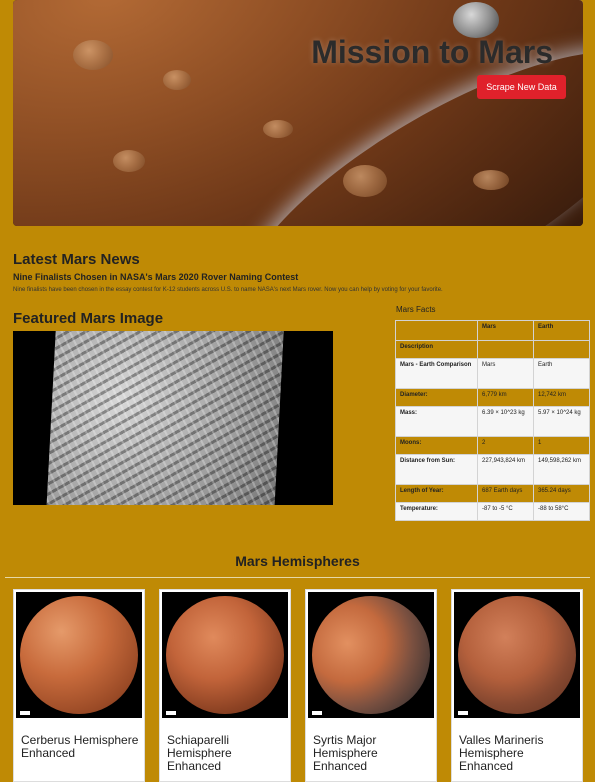 This screenshot has height=782, width=595. Describe the element at coordinates (345, 753) in the screenshot. I see `hemisphere-title: Syrtis Major Hemisphere Enhanced` at that location.